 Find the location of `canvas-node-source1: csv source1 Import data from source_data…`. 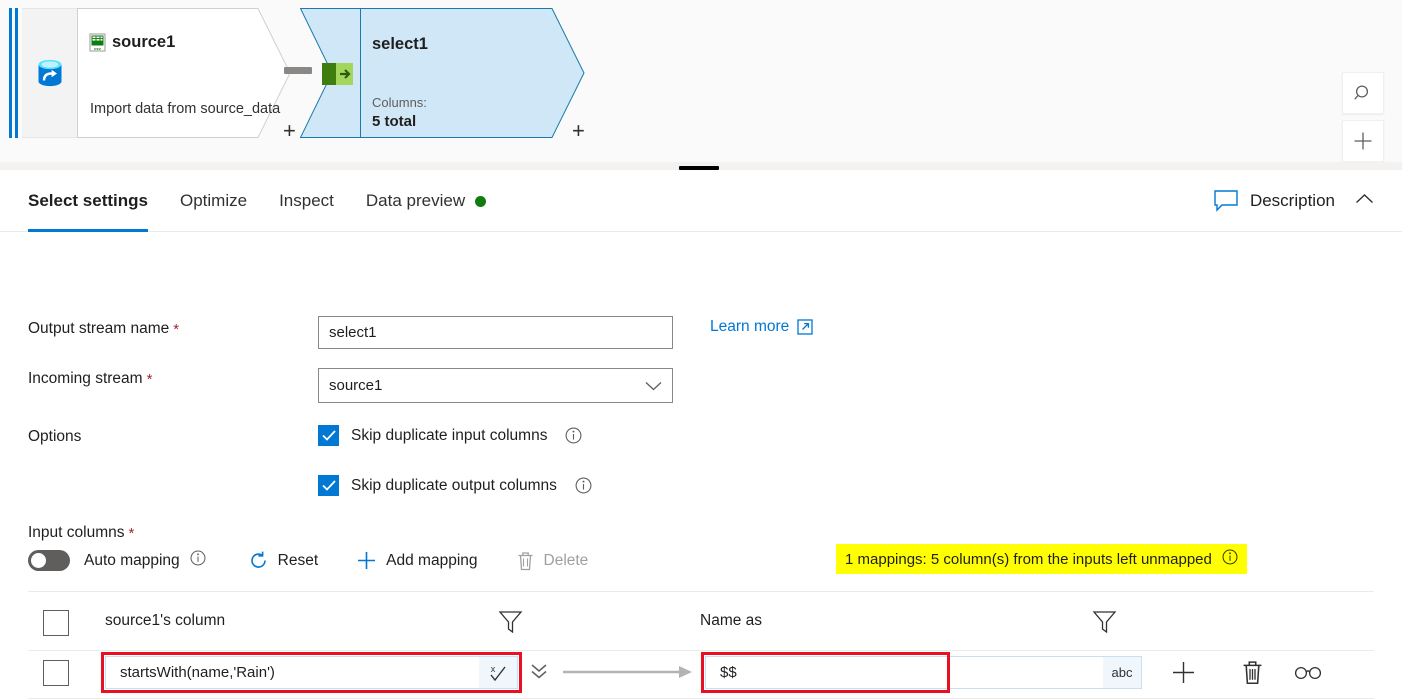

canvas-node-source1: csv source1 Import data from source_data… is located at coordinates (152, 75).